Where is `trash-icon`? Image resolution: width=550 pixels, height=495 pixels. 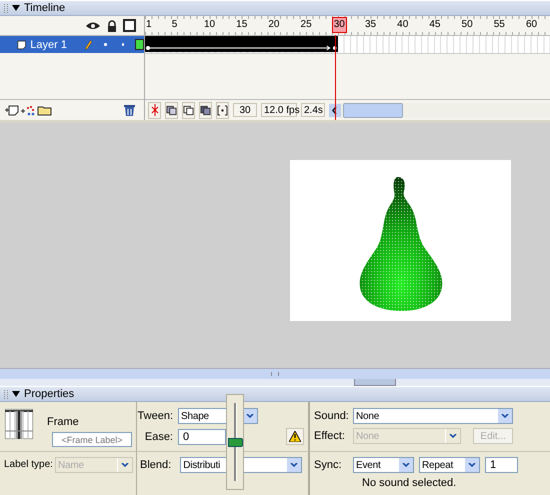 trash-icon is located at coordinates (129, 110).